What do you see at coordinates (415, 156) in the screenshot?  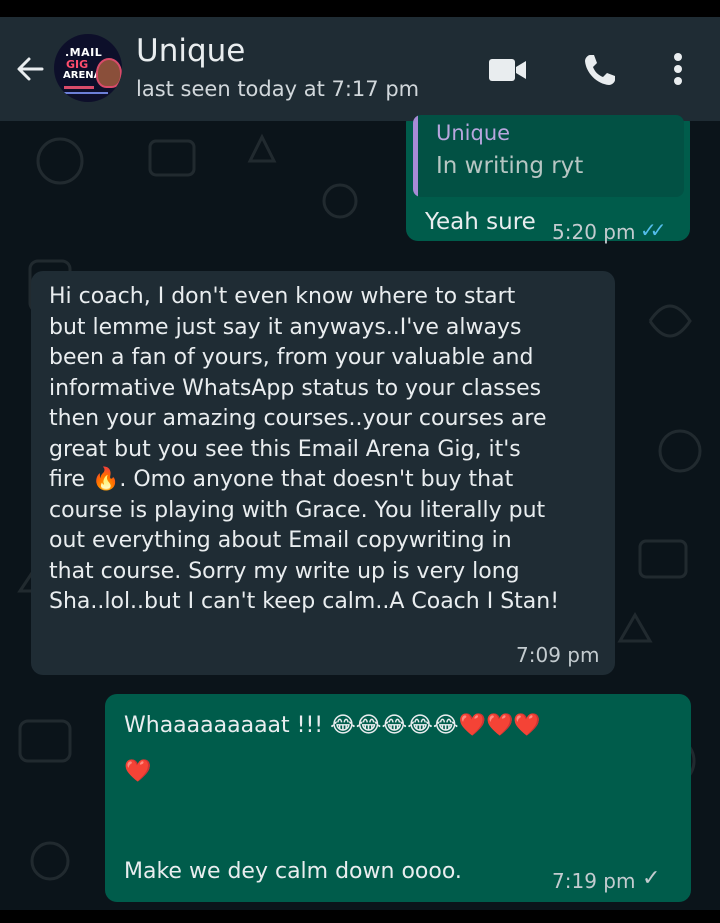 I see `quote-accent-bar` at bounding box center [415, 156].